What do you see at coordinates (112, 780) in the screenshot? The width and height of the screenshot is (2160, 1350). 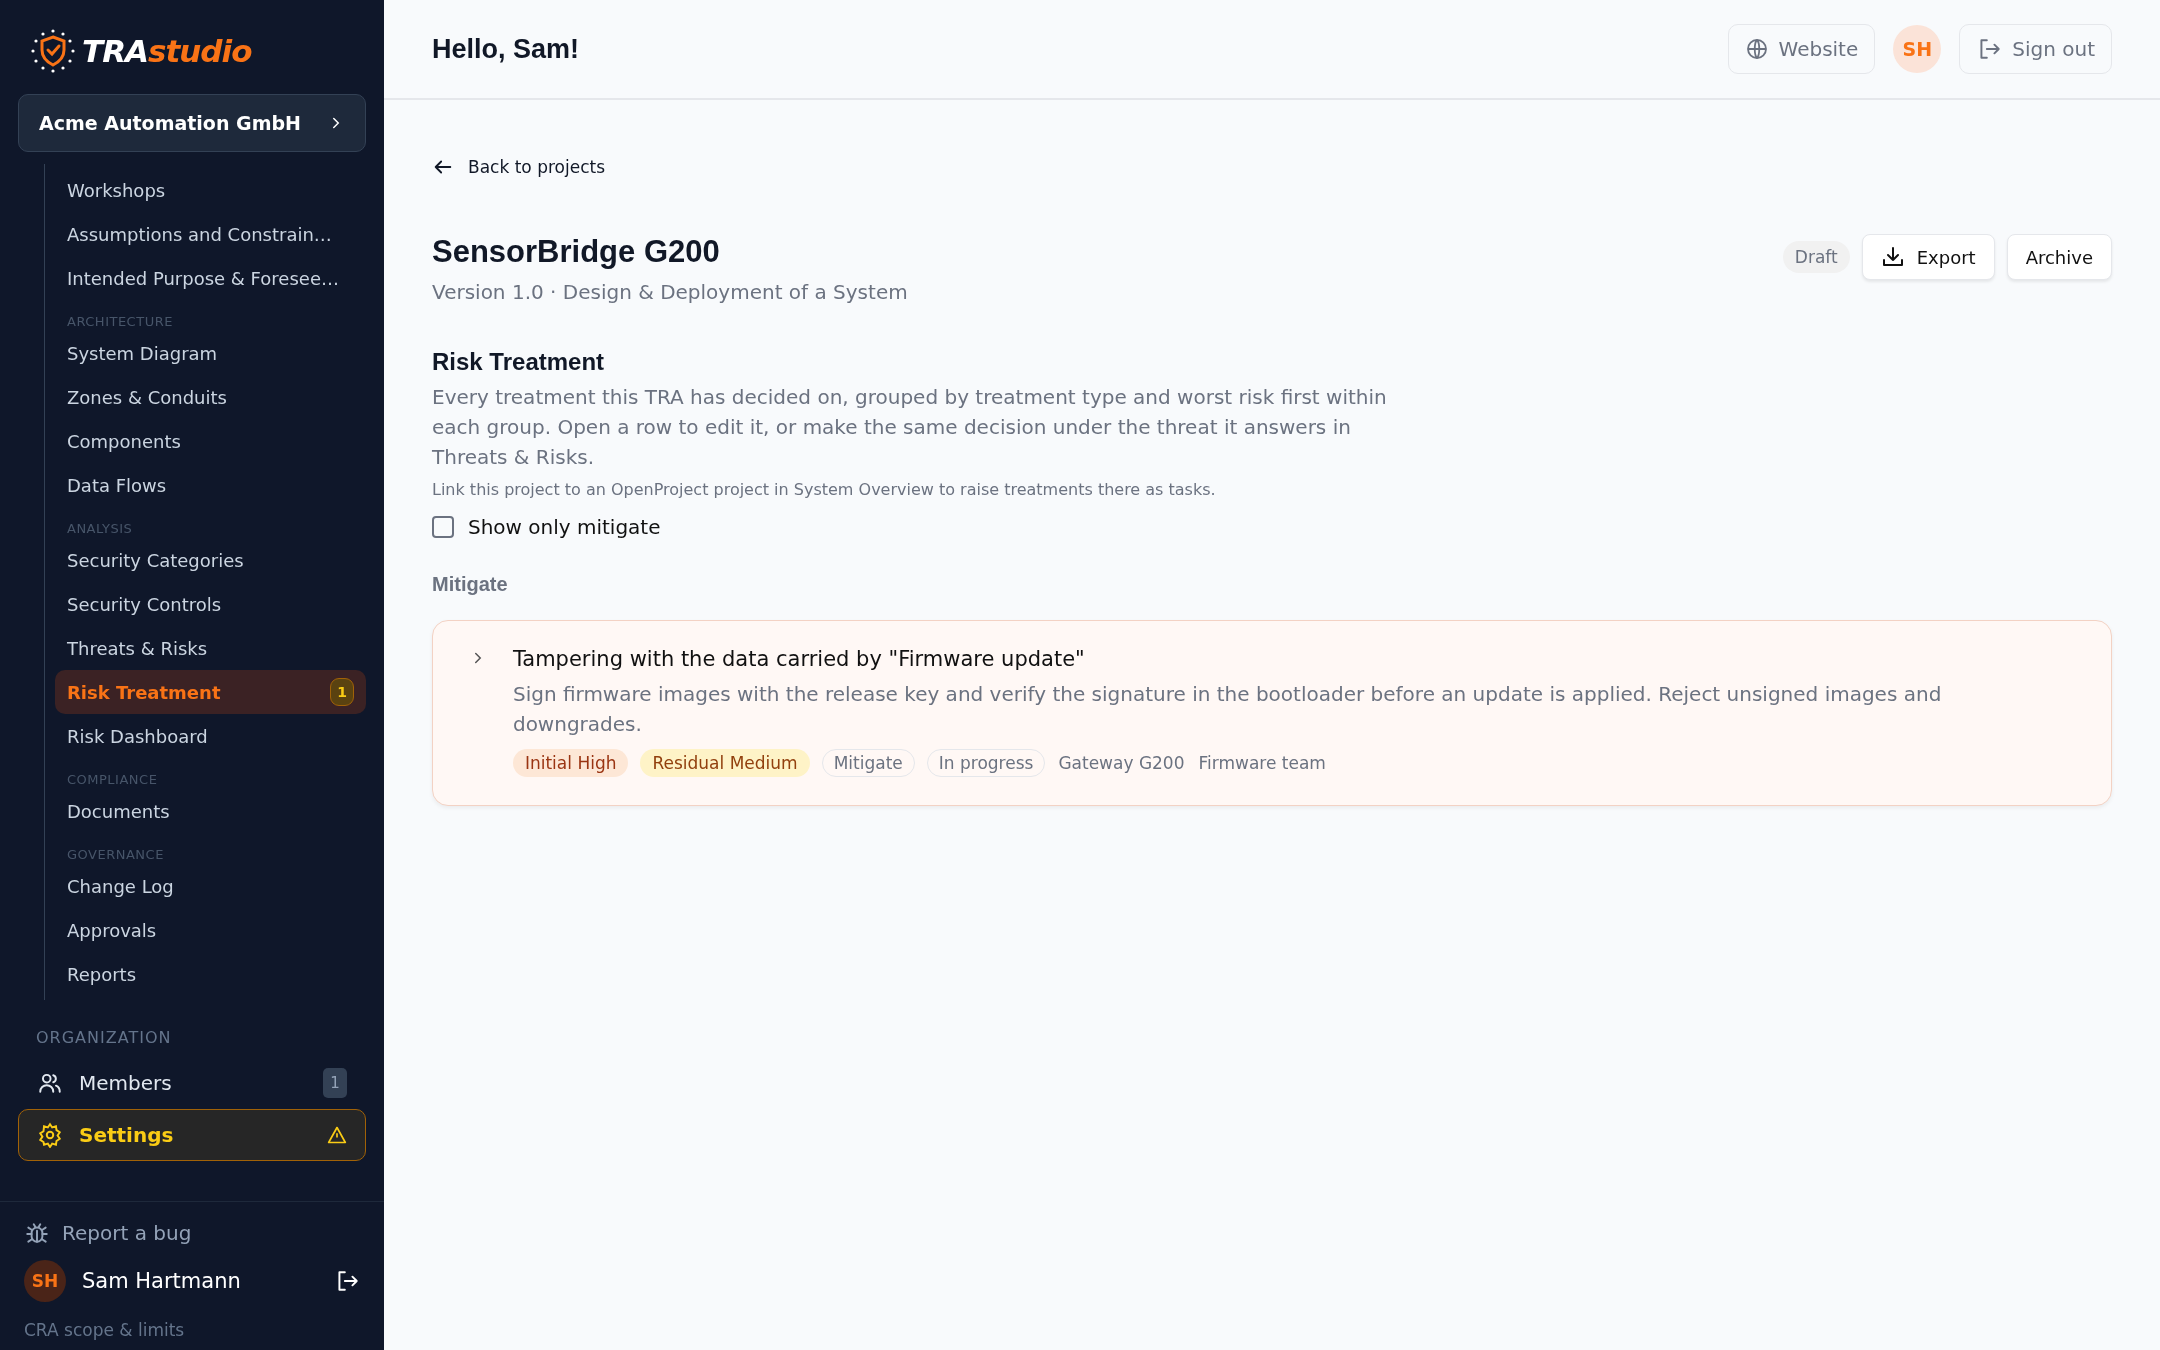 I see `nav-section-heading: COMPLIANCE` at bounding box center [112, 780].